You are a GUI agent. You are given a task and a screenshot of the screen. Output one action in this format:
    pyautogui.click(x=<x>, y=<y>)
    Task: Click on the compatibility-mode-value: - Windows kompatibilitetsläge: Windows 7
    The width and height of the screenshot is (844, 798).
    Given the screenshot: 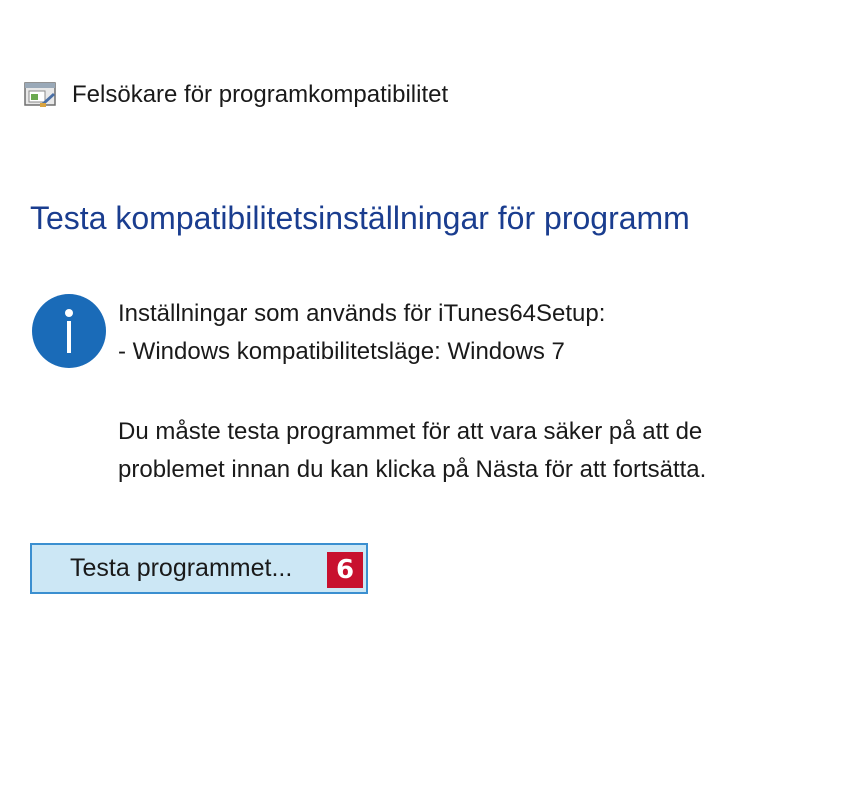 What is the action you would take?
    pyautogui.click(x=341, y=351)
    